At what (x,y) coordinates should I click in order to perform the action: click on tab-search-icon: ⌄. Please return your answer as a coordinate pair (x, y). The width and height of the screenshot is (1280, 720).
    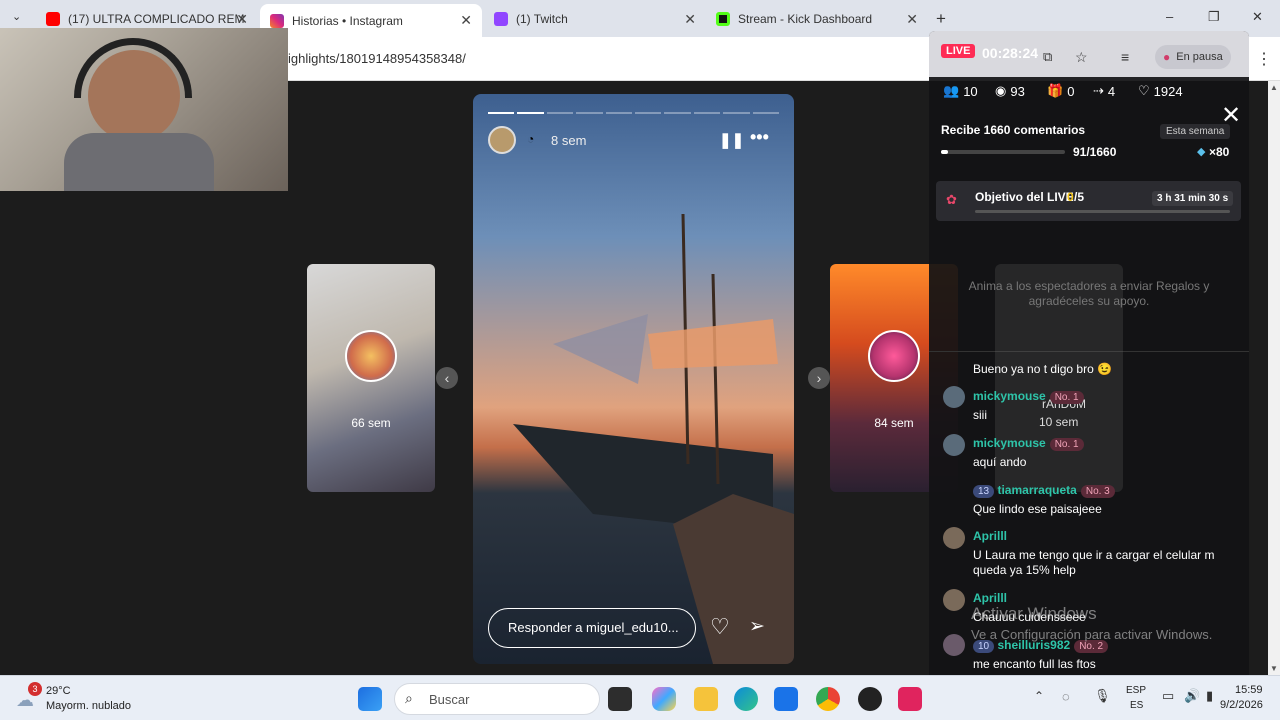
    Looking at the image, I should click on (16, 16).